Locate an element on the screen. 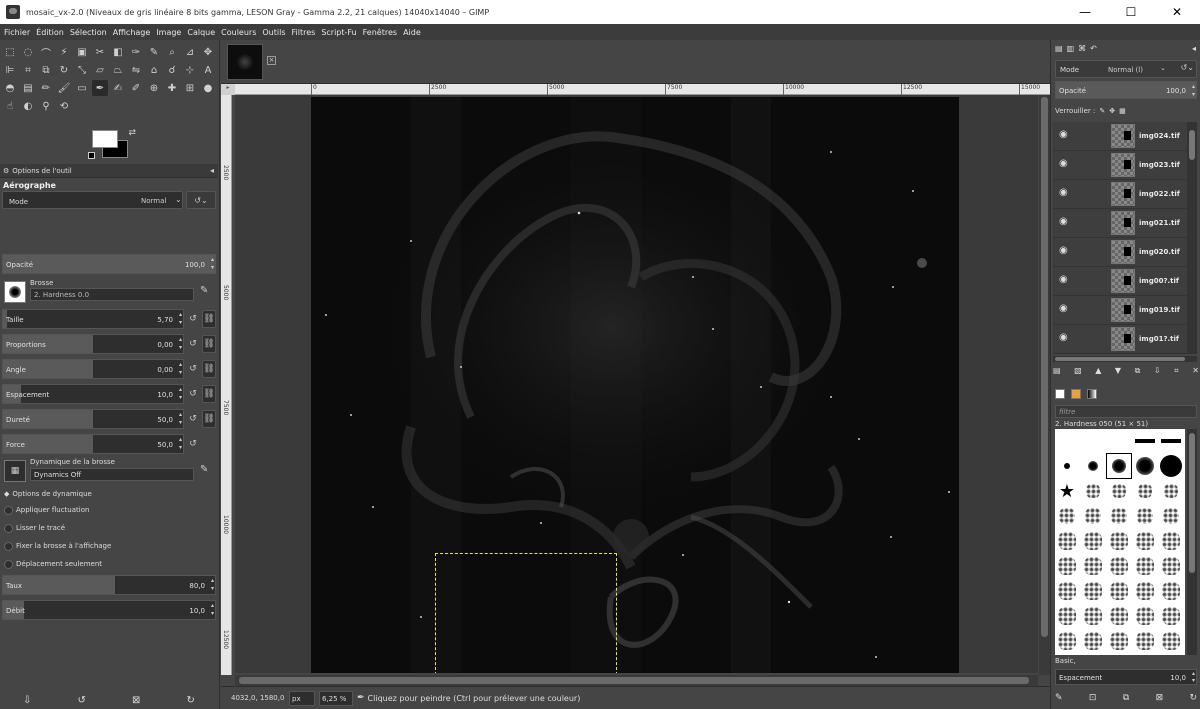  undo-history-tab-icon: ↶ is located at coordinates (1093, 50).